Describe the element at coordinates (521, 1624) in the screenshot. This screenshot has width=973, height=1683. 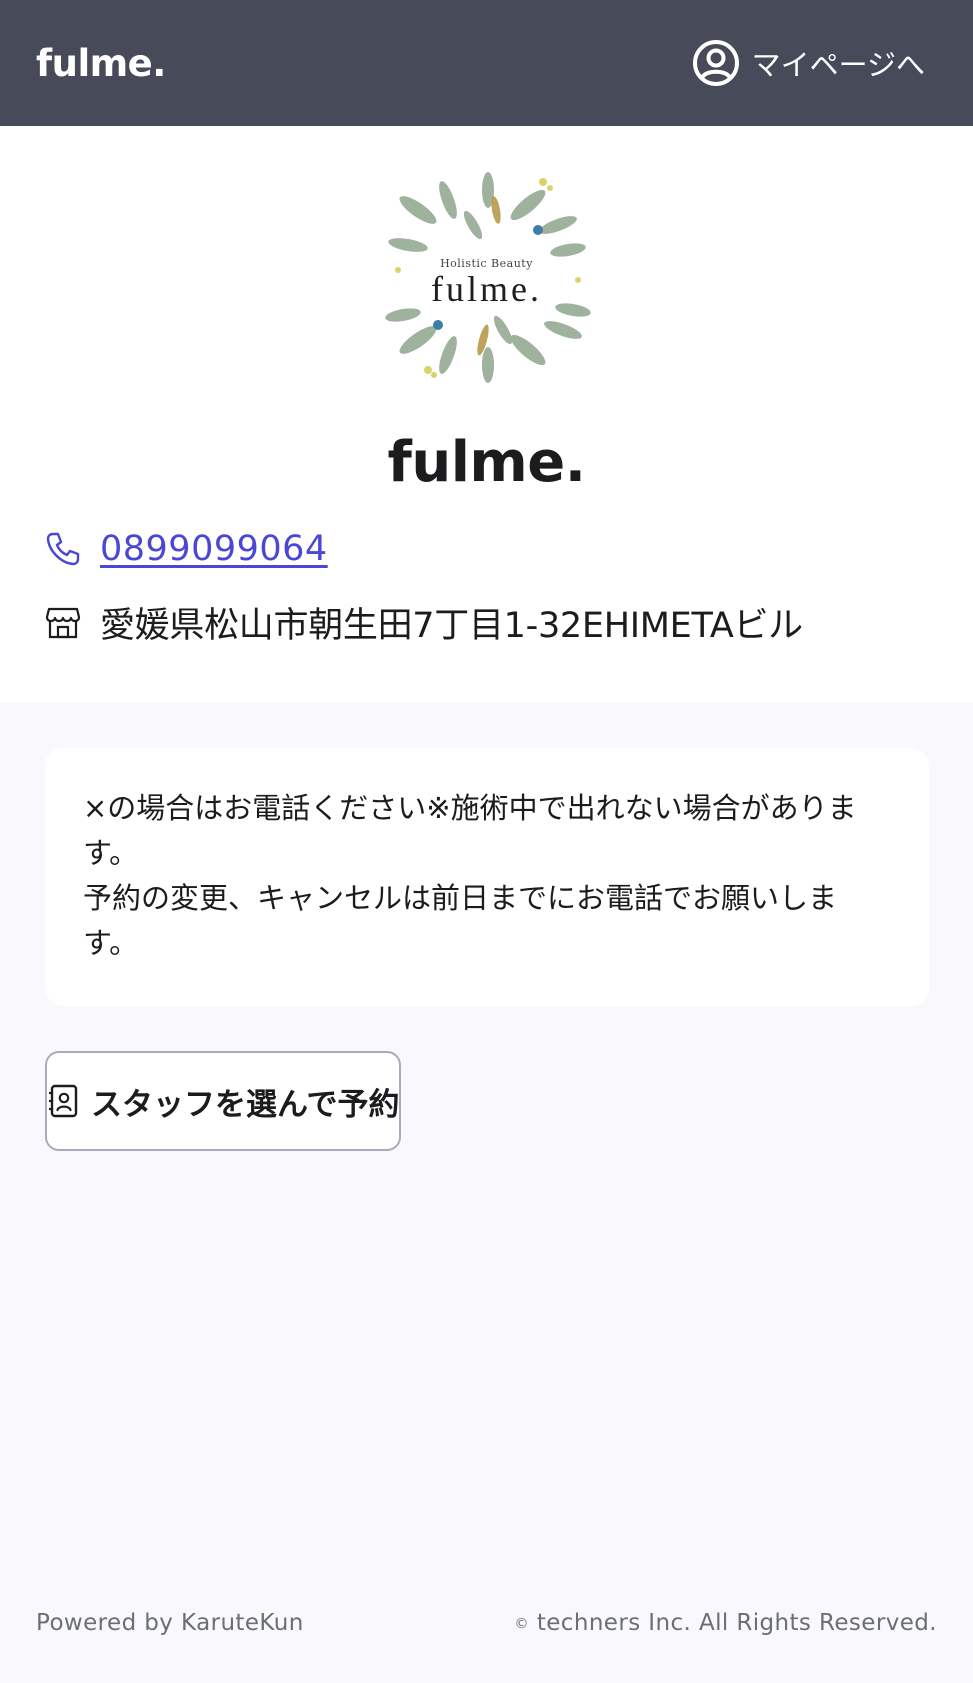
I see `copyright-mark: ©` at that location.